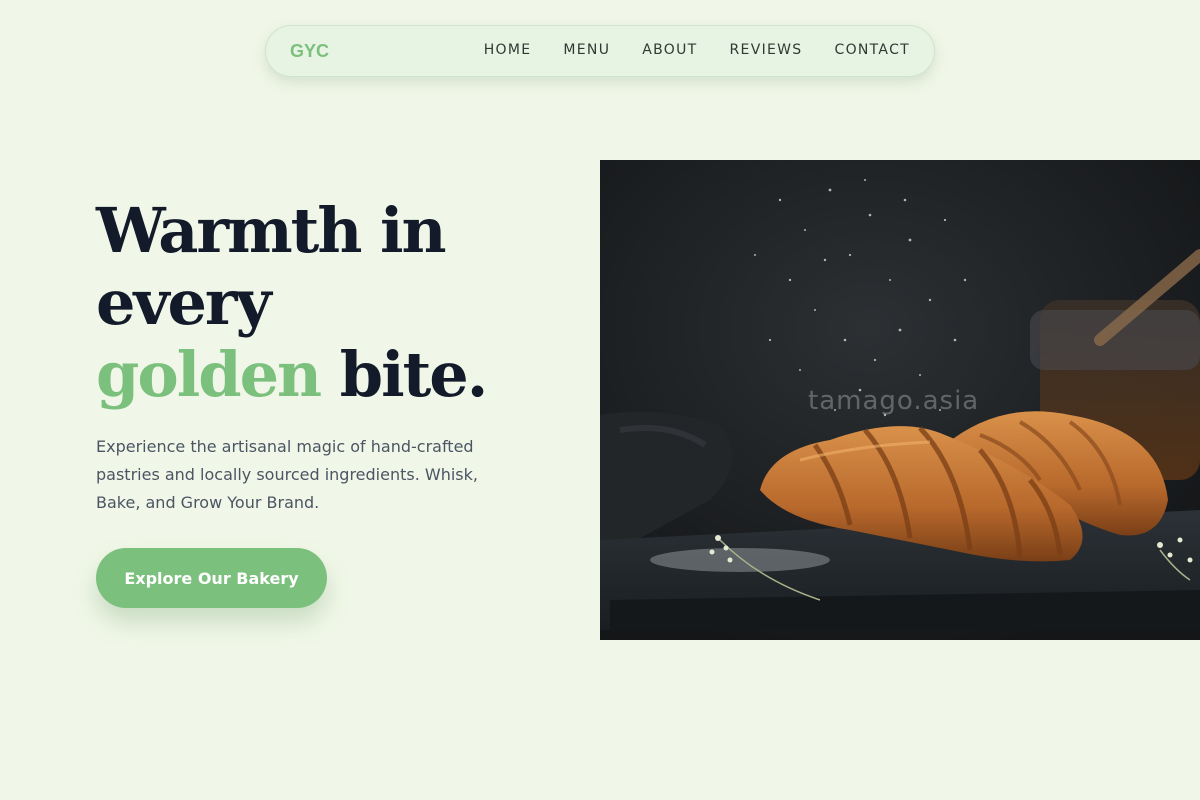  I want to click on nav-link-menu: MENU, so click(586, 50).